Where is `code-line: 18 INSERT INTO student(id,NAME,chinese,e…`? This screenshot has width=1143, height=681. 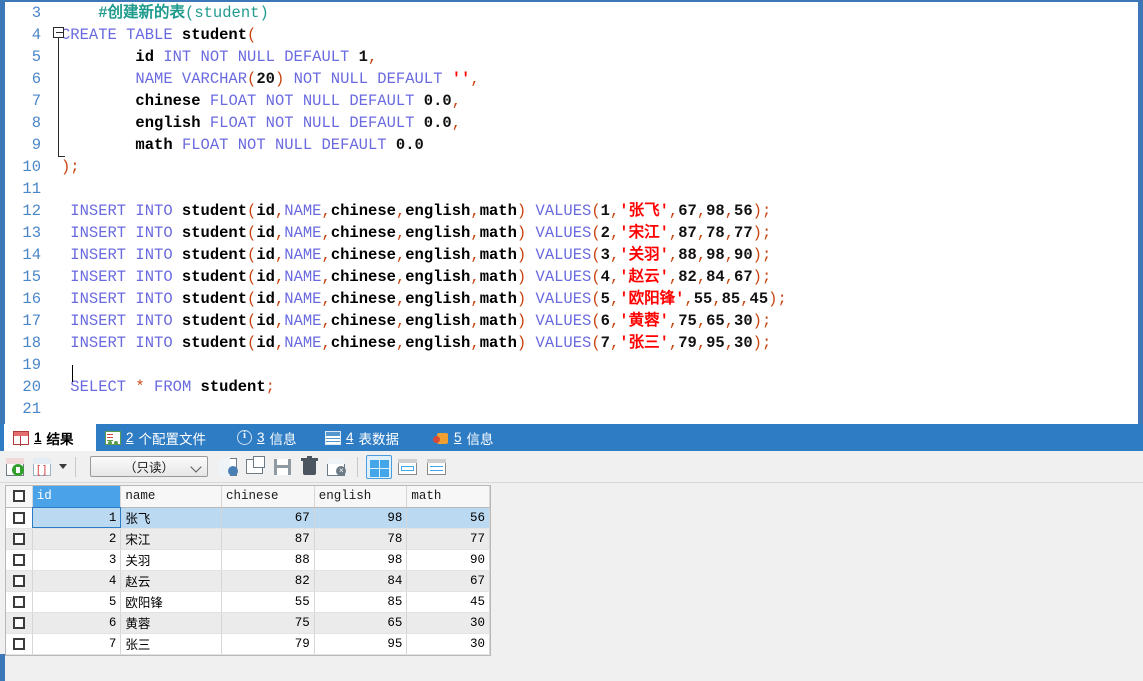
code-line: 18 INSERT INTO student(id,NAME,chinese,e… is located at coordinates (571, 343).